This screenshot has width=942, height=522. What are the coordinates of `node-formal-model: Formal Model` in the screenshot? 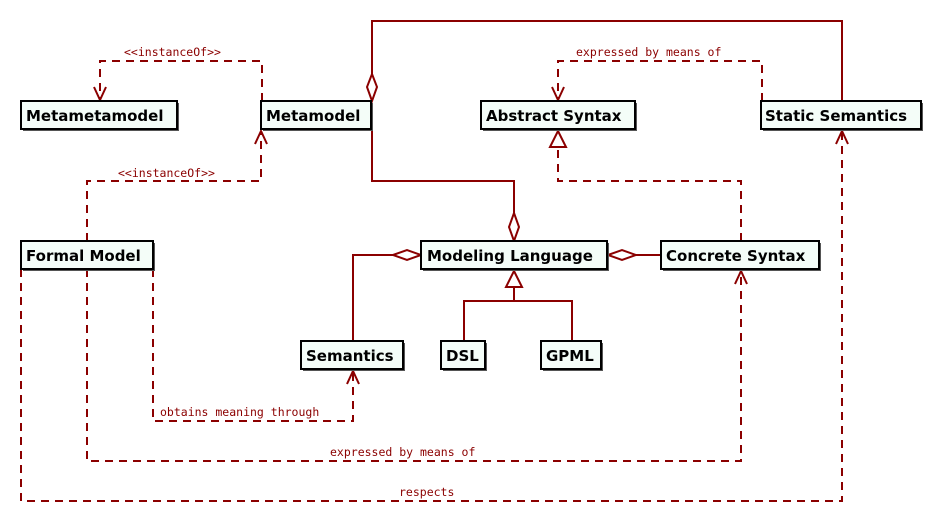 It's located at (87, 255).